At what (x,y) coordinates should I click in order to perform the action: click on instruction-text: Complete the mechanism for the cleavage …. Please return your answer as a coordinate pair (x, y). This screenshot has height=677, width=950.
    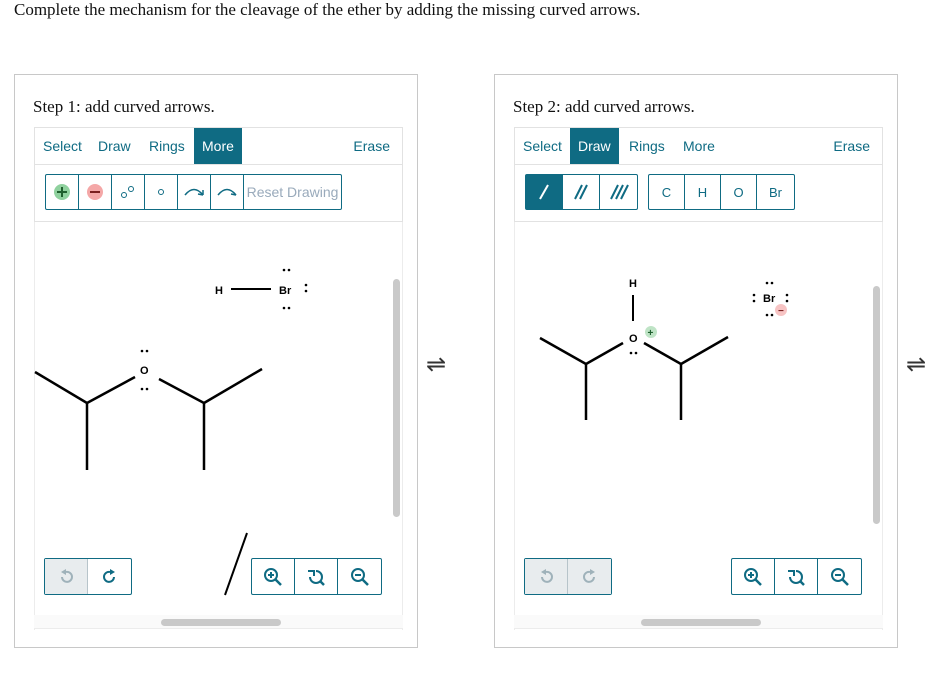
    Looking at the image, I should click on (327, 9).